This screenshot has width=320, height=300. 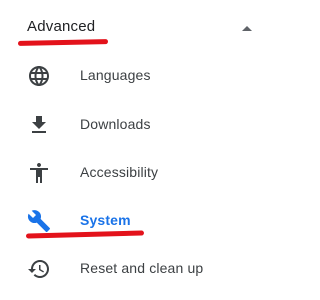 I want to click on sidebar-item-label: Accessibility, so click(x=119, y=172).